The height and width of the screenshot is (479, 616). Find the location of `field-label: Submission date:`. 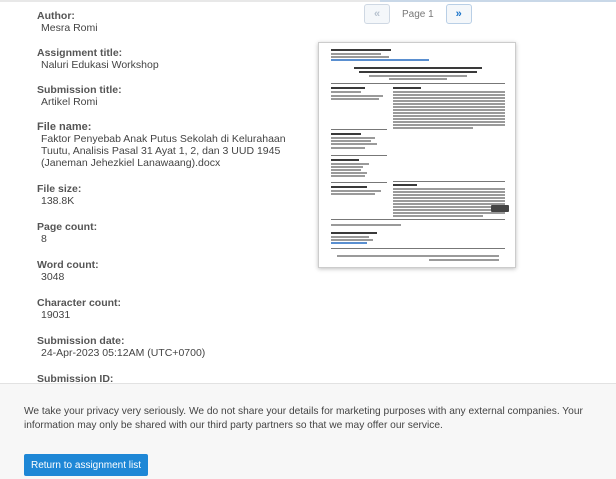

field-label: Submission date: is located at coordinates (81, 341).